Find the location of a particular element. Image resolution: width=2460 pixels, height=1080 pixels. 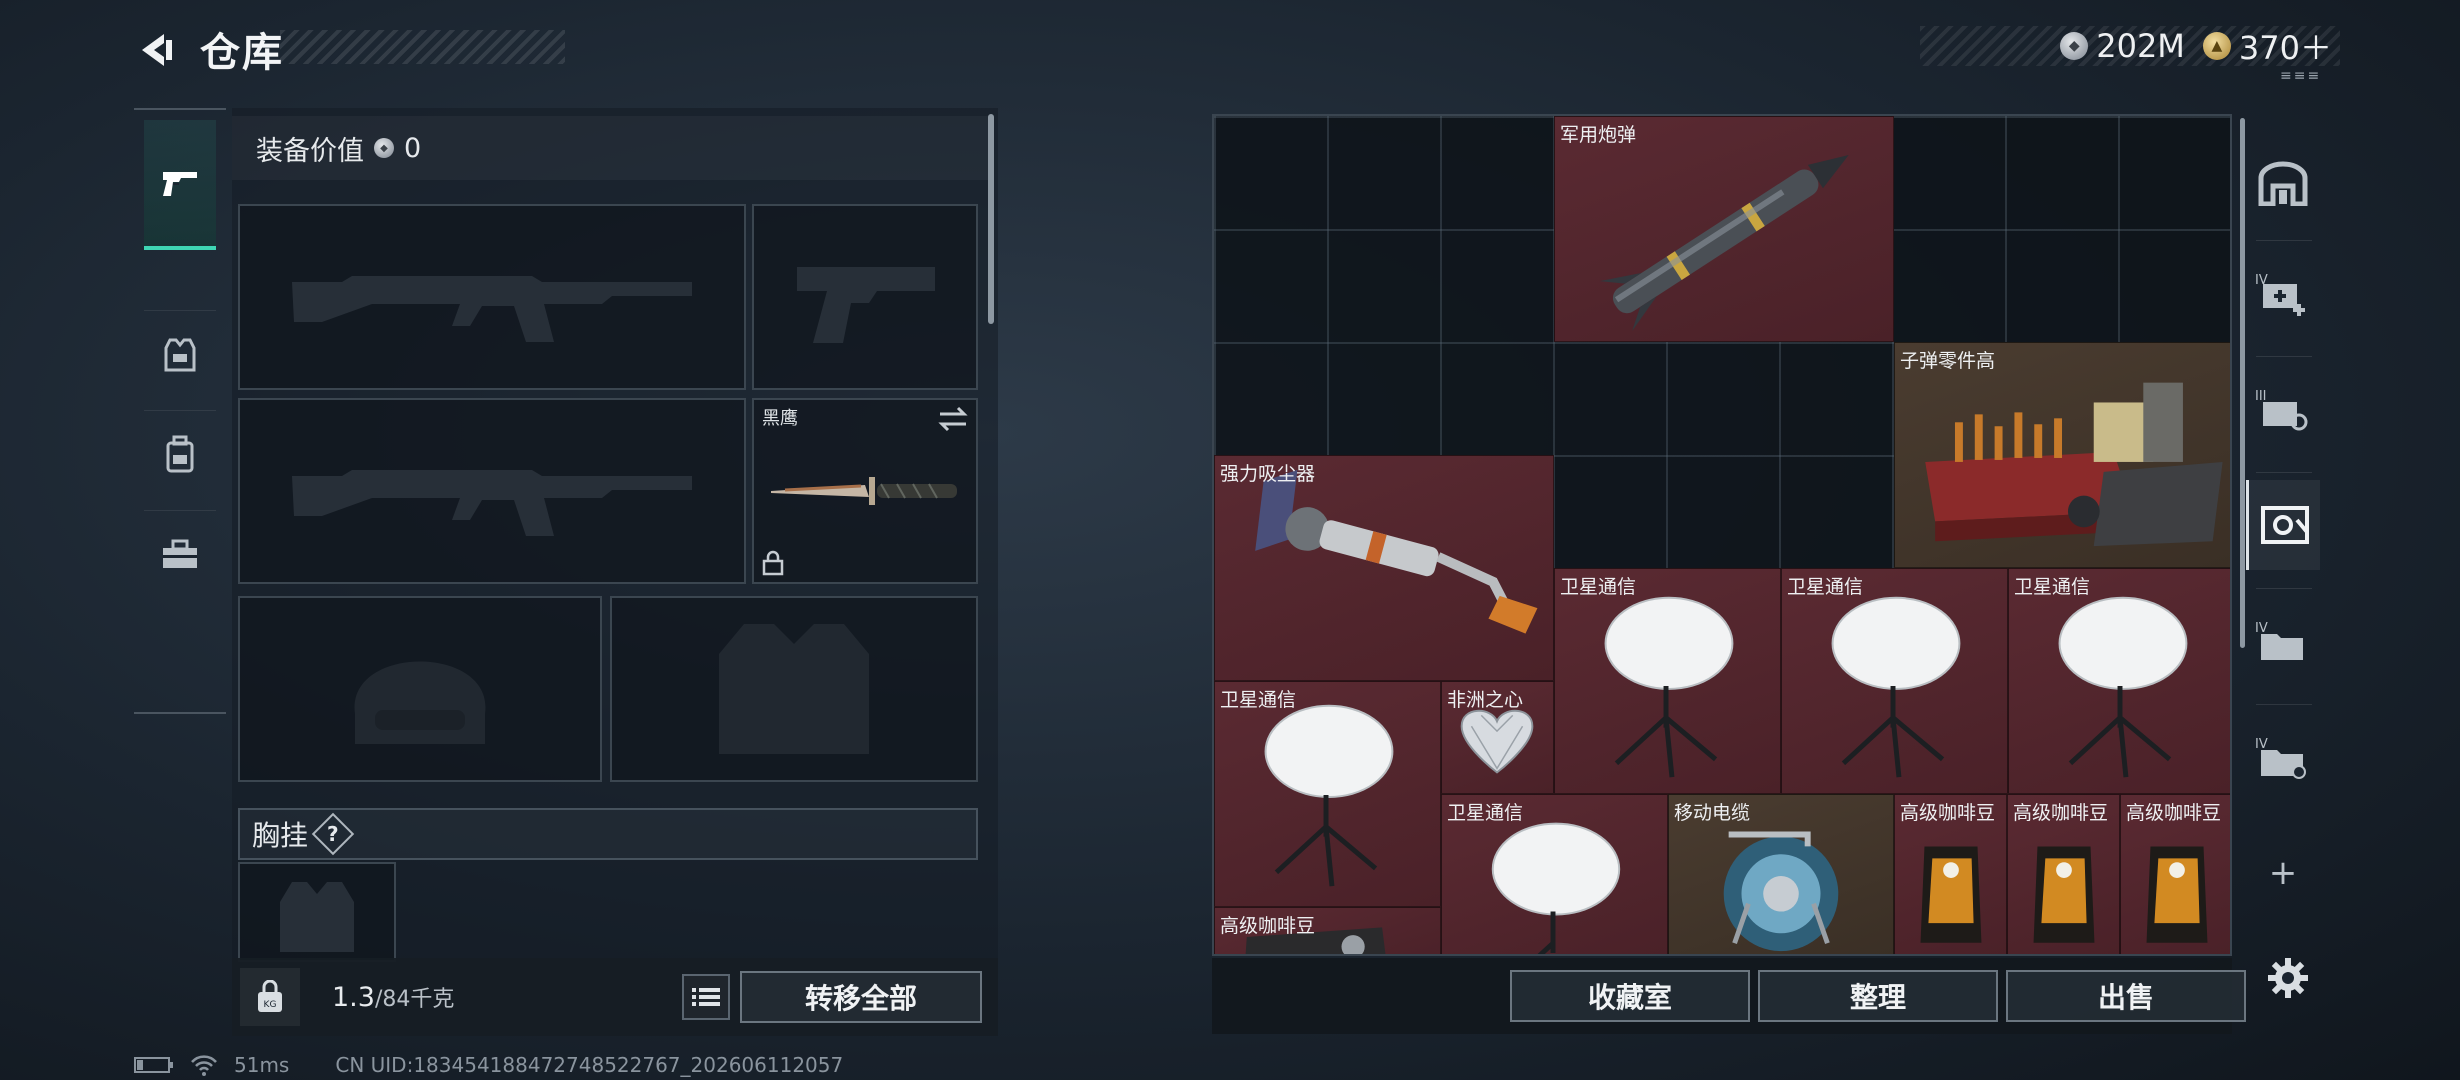

list-icon is located at coordinates (706, 997).